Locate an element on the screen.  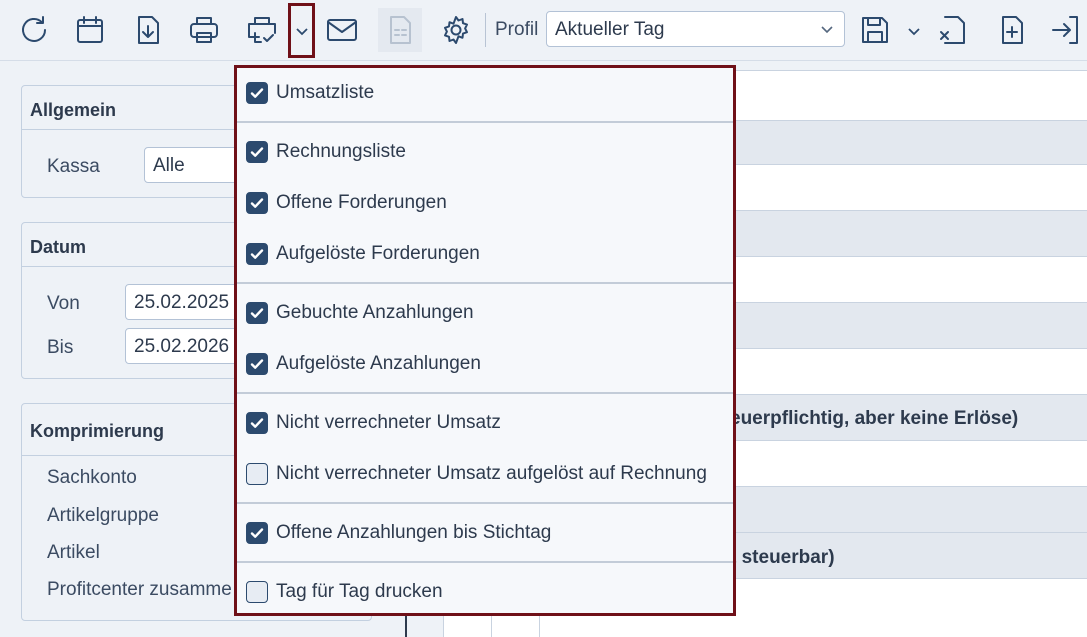
bis-value: 25.02.2026 is located at coordinates (182, 346).